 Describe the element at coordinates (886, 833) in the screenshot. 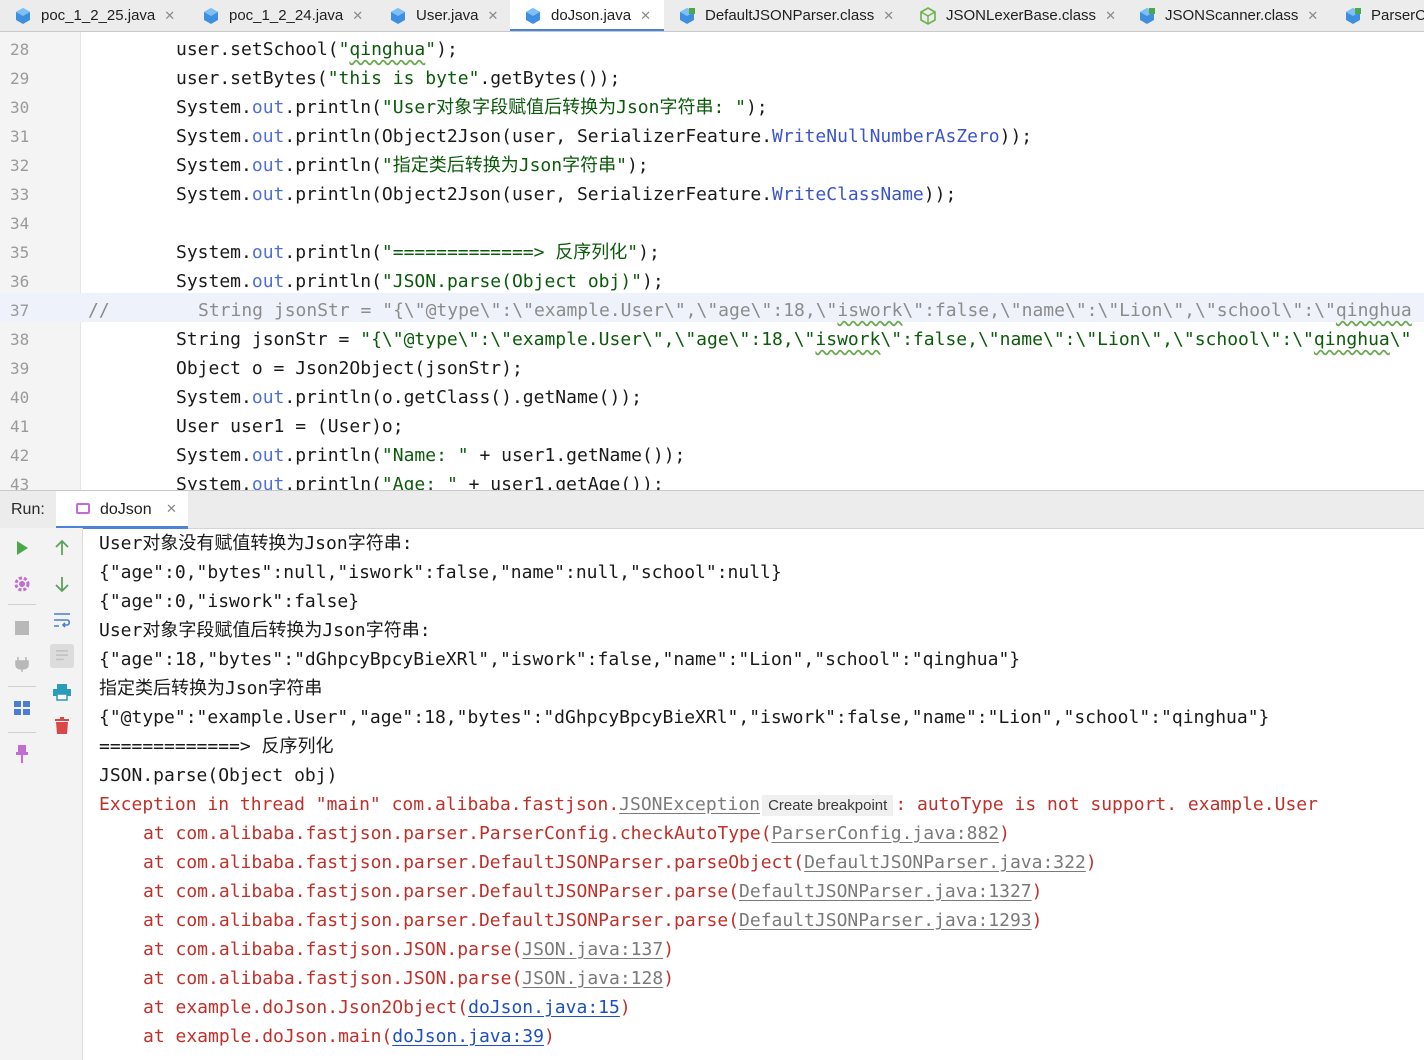

I see `source-link: ParserConfig.java:882` at that location.